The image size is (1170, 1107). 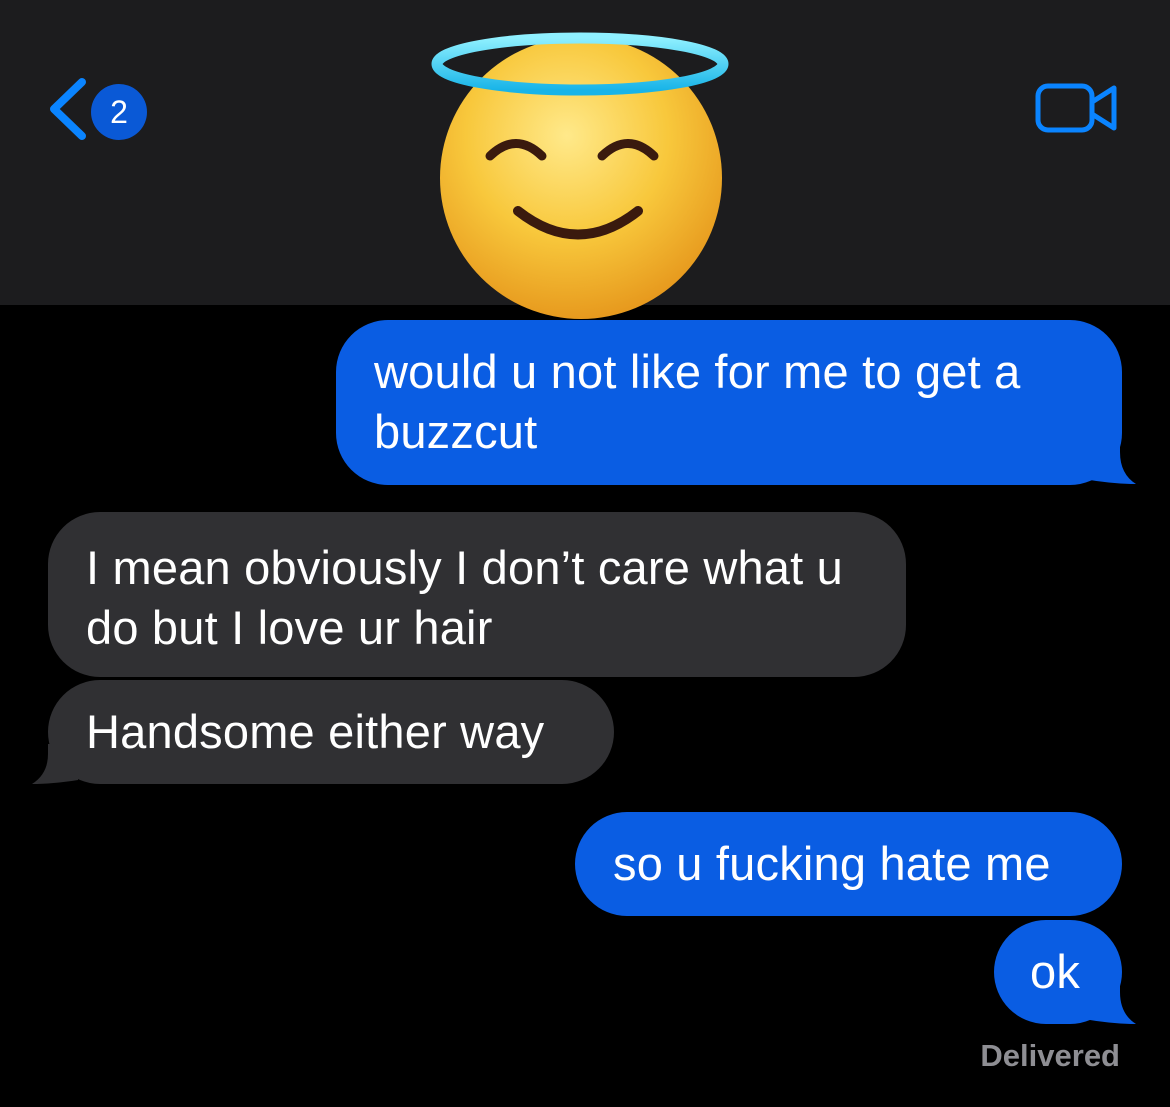 I want to click on unread-count-badge: 2, so click(x=119, y=112).